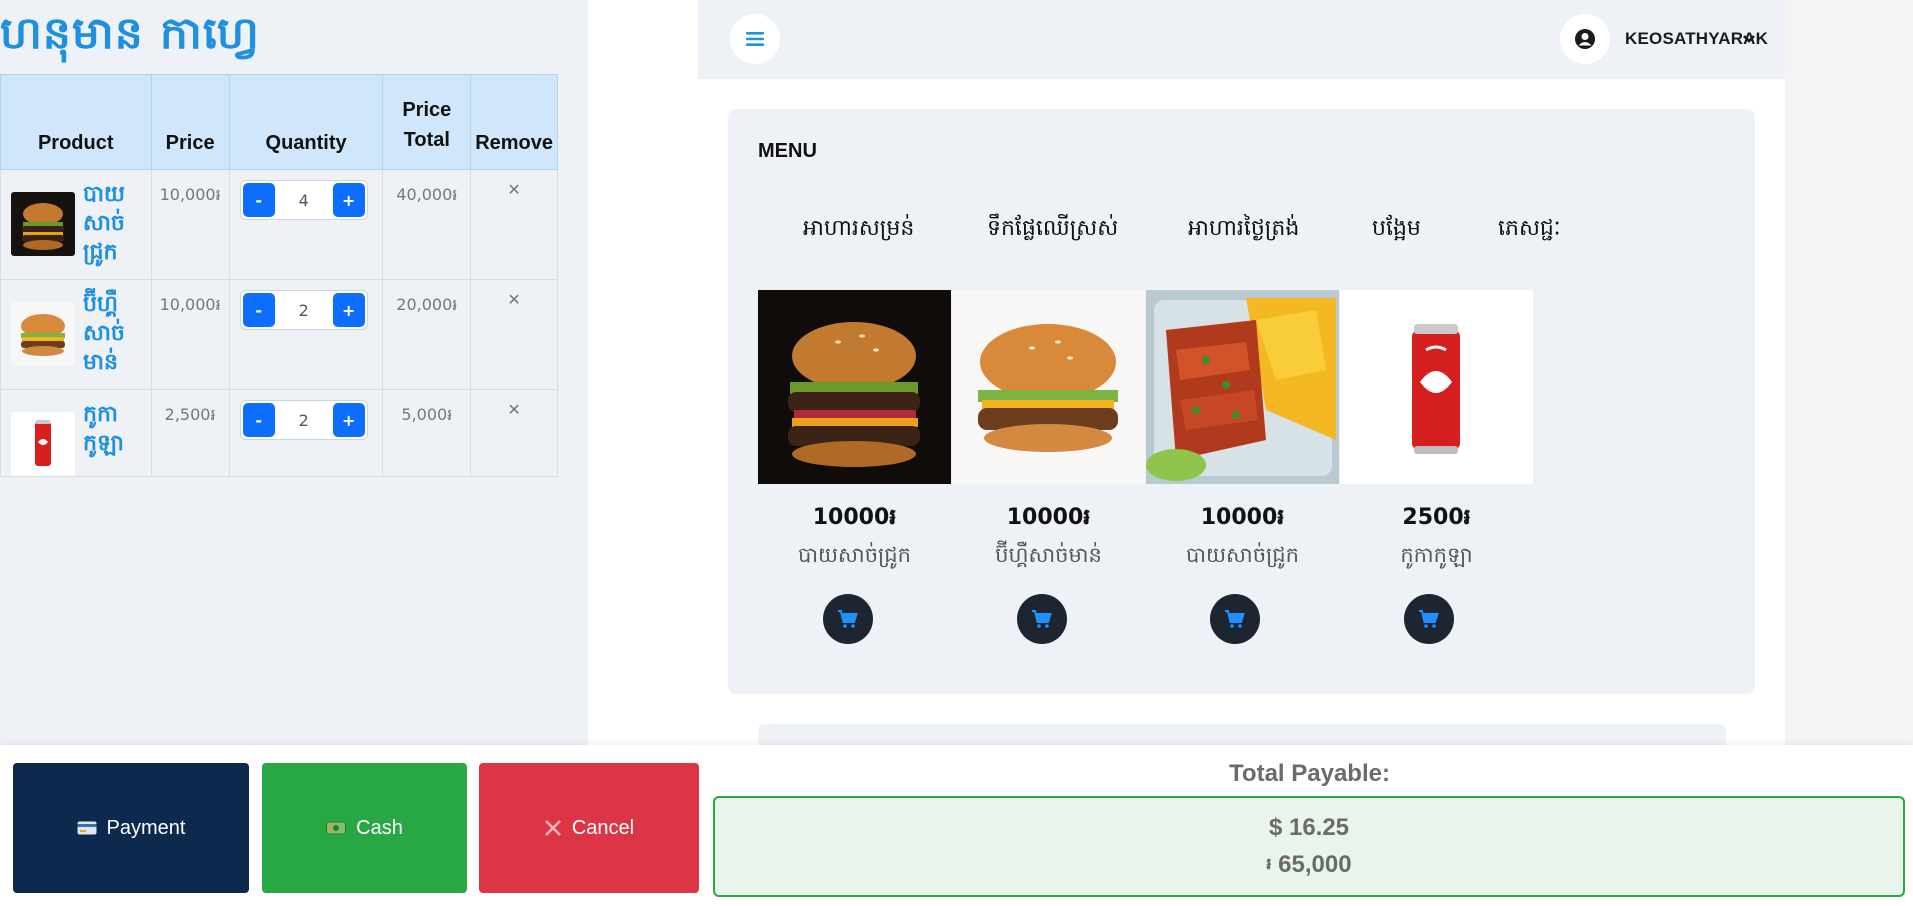  I want to click on total-khr-row: ៛ 65,000, so click(1309, 865).